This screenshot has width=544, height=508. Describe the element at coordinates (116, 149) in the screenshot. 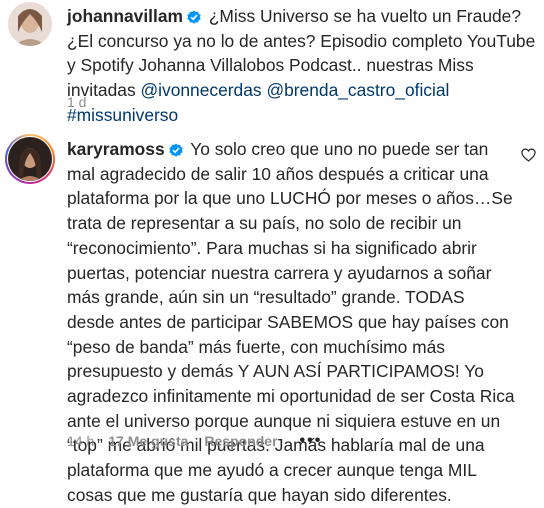

I see `comment-2-username: karyramoss` at that location.